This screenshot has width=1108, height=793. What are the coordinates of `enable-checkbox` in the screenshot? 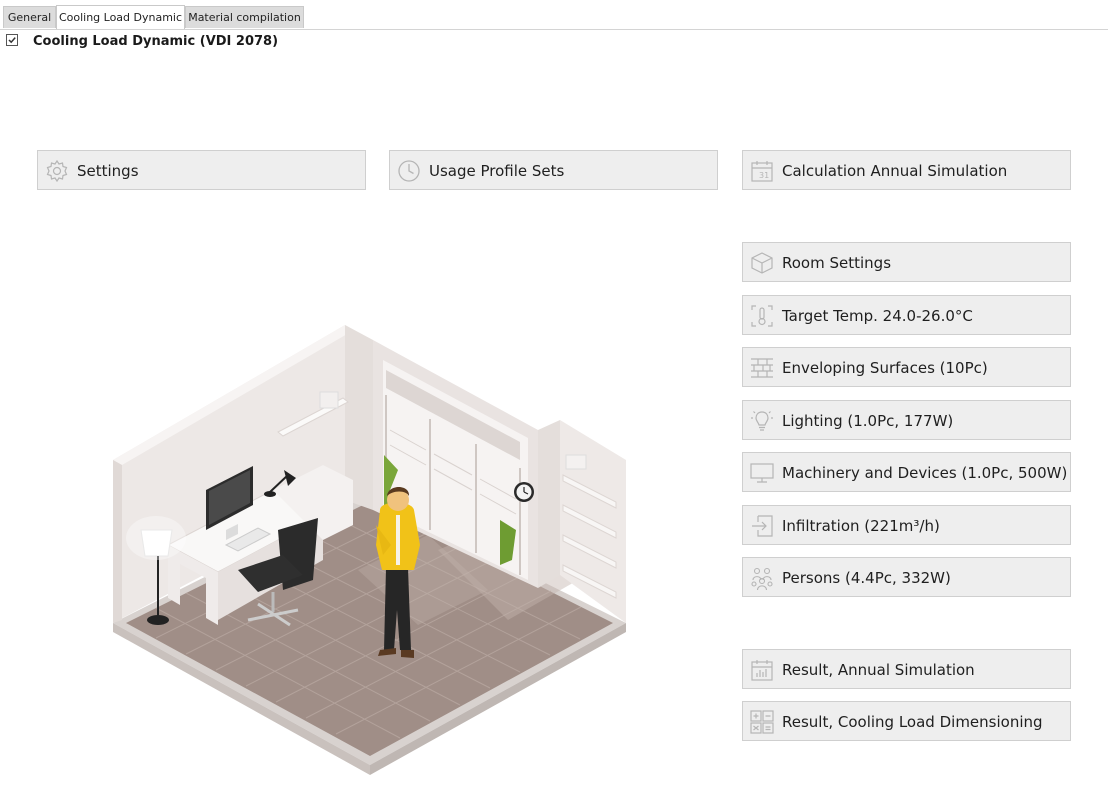 It's located at (12, 40).